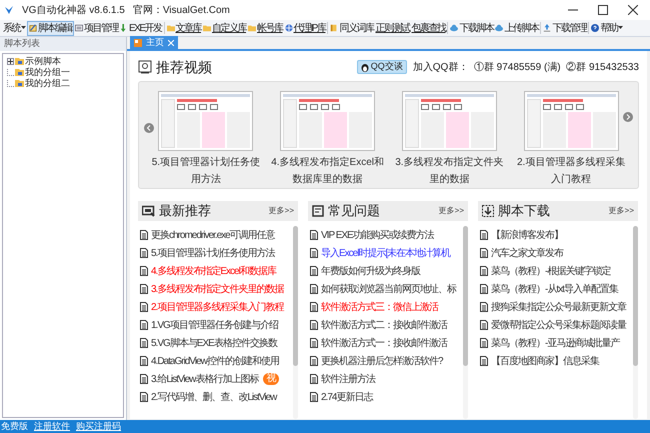 The width and height of the screenshot is (650, 433). What do you see at coordinates (50, 28) in the screenshot?
I see `toolbar-button: 脚本编辑` at bounding box center [50, 28].